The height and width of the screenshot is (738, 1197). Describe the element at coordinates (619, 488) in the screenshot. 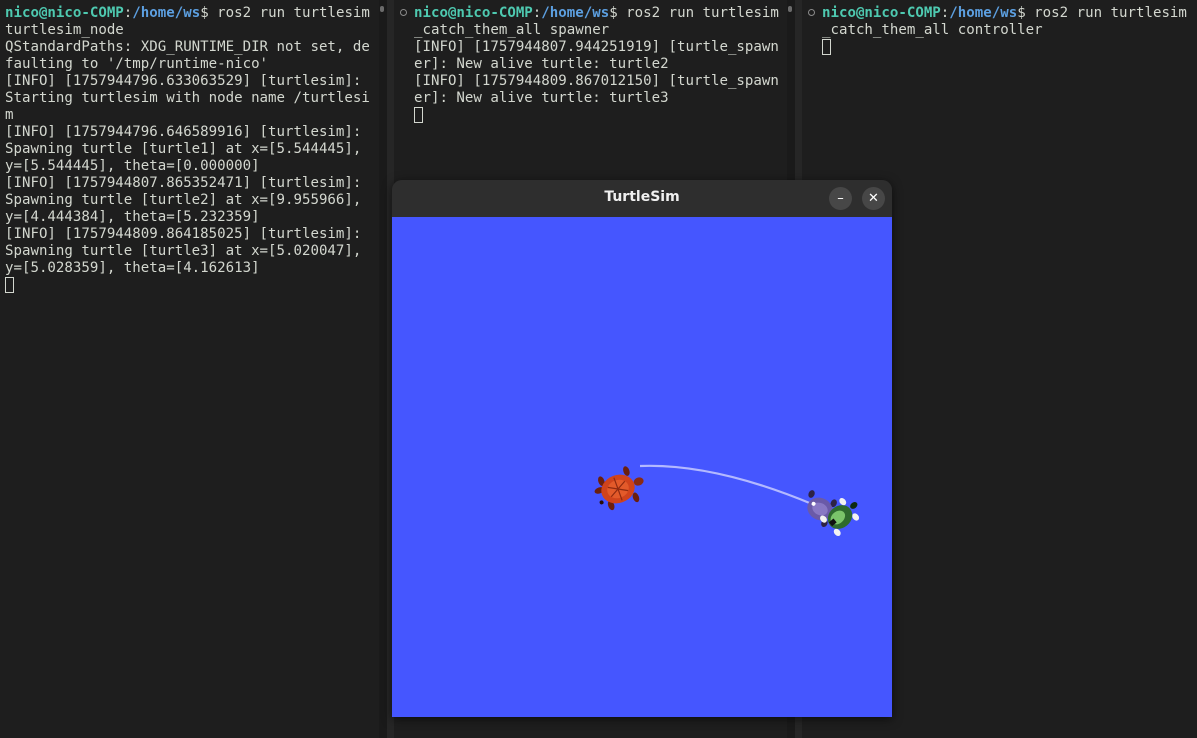

I see `turtle-orange-icon` at that location.